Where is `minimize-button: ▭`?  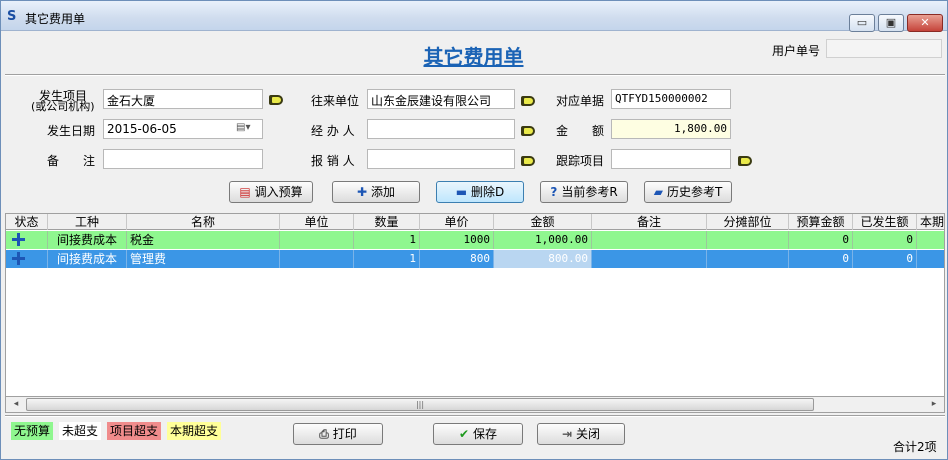
minimize-button: ▭ is located at coordinates (862, 23).